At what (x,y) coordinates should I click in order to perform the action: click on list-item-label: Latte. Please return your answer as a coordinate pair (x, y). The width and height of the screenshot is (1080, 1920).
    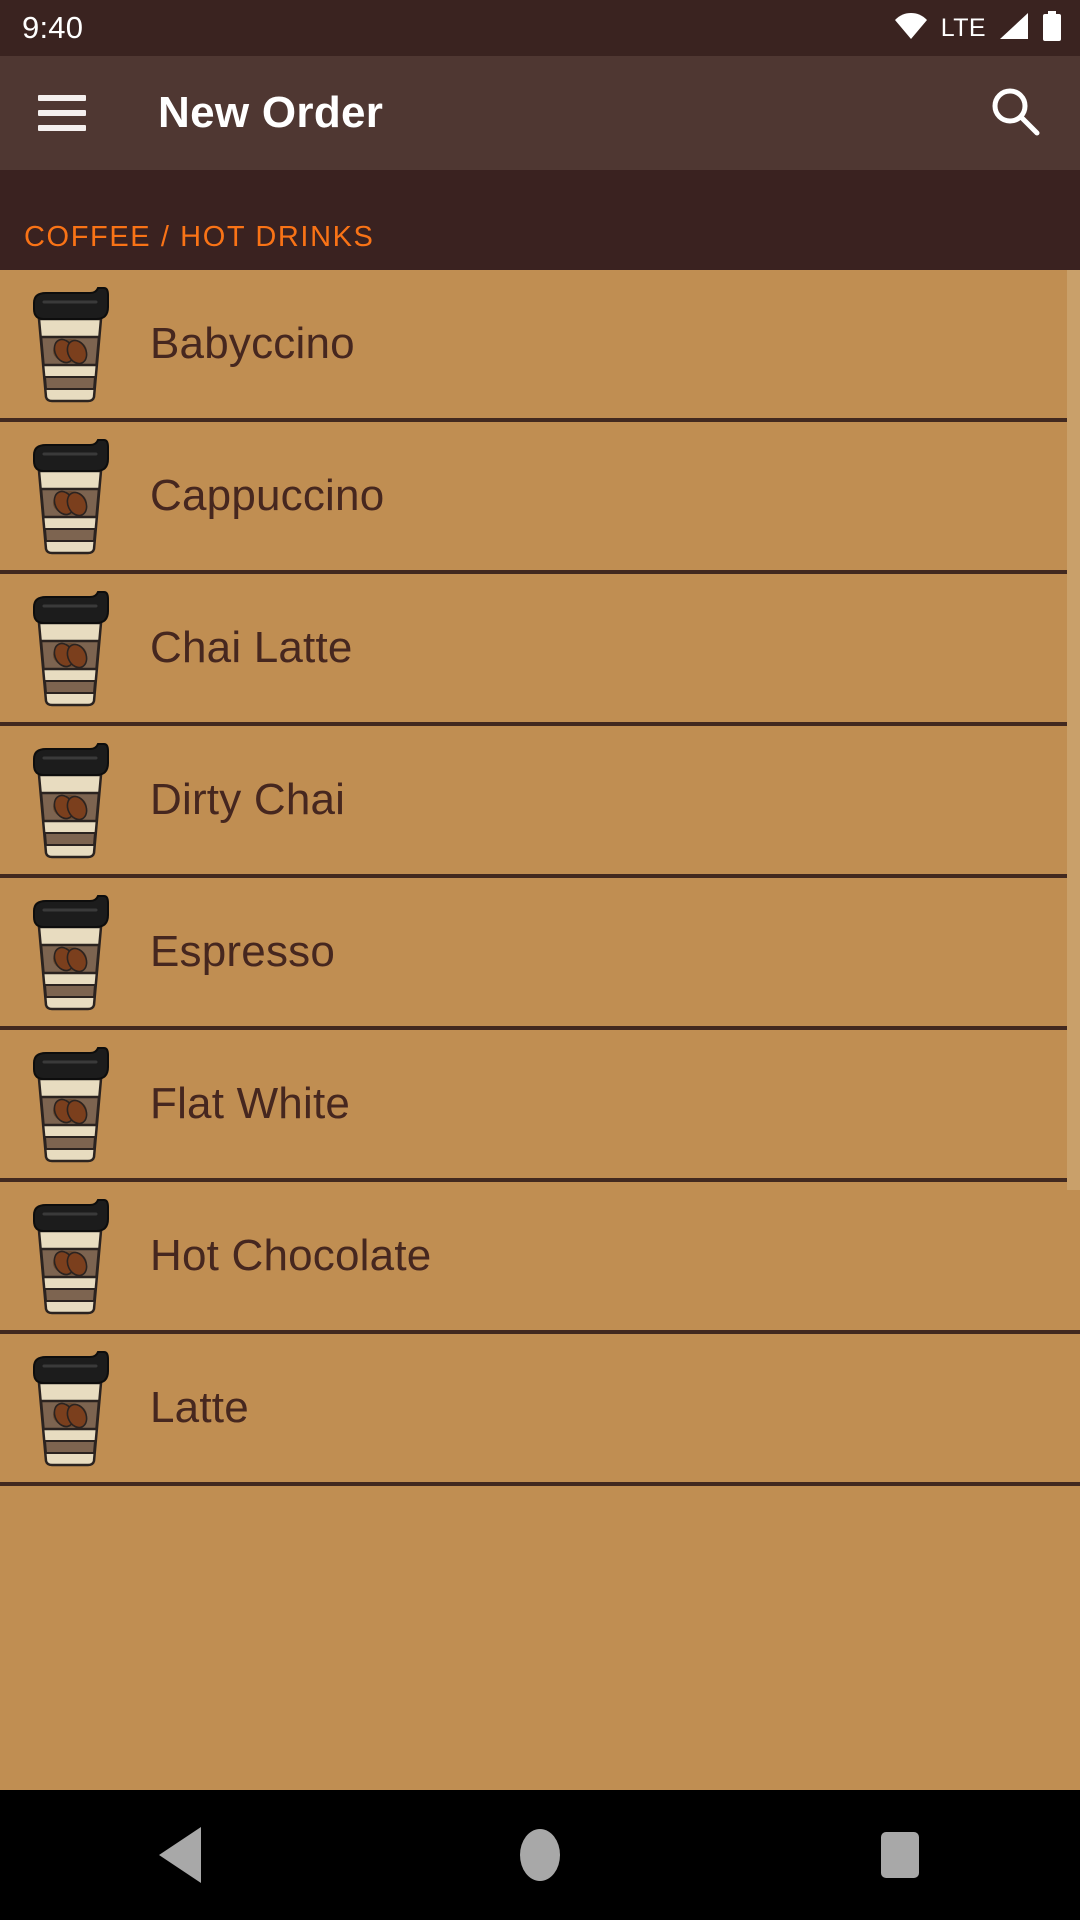
    Looking at the image, I should click on (199, 1407).